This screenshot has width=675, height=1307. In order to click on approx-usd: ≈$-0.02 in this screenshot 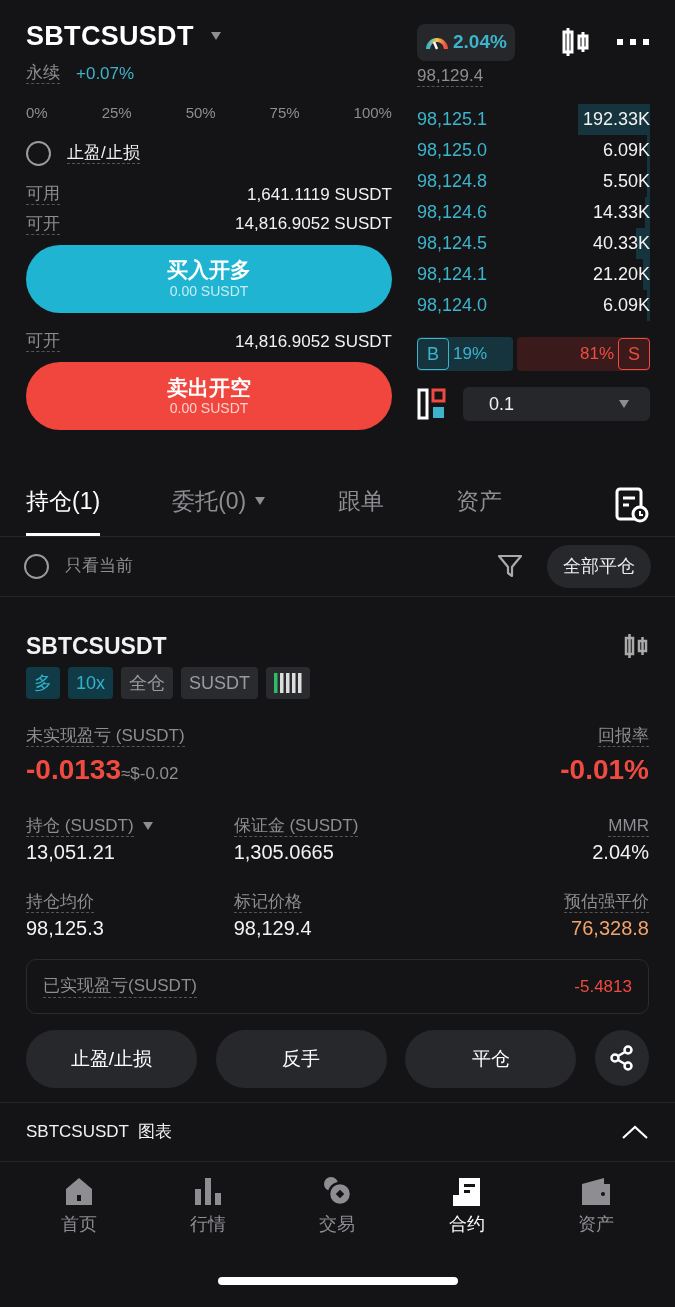, I will do `click(149, 774)`.